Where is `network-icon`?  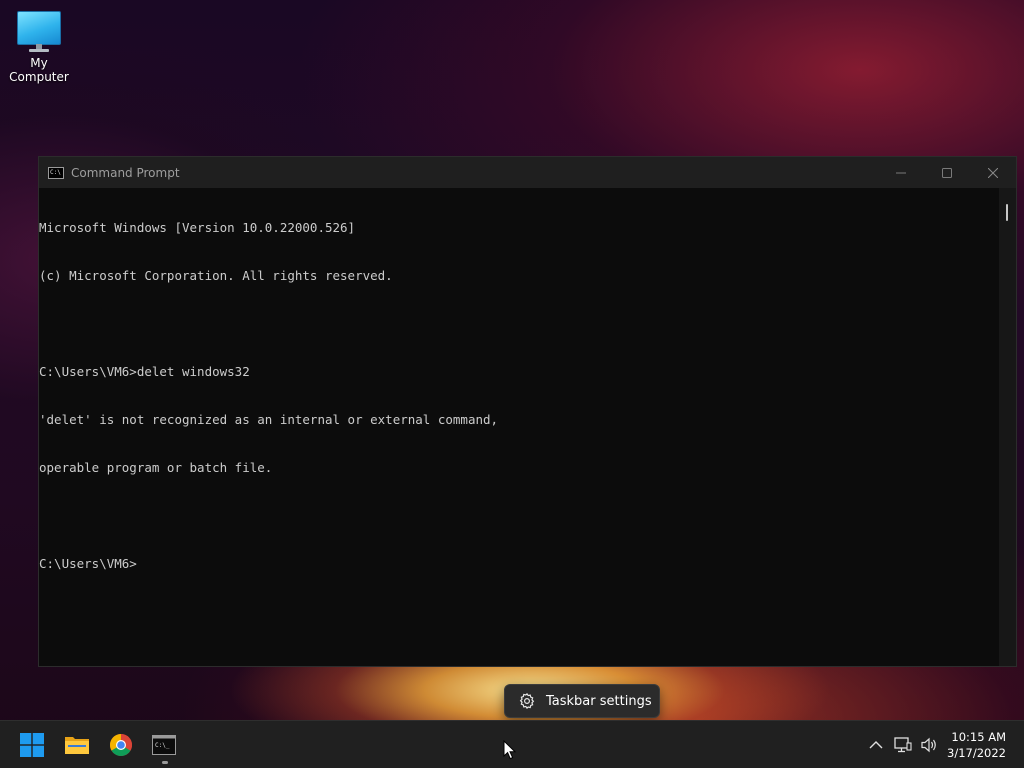
network-icon is located at coordinates (903, 745).